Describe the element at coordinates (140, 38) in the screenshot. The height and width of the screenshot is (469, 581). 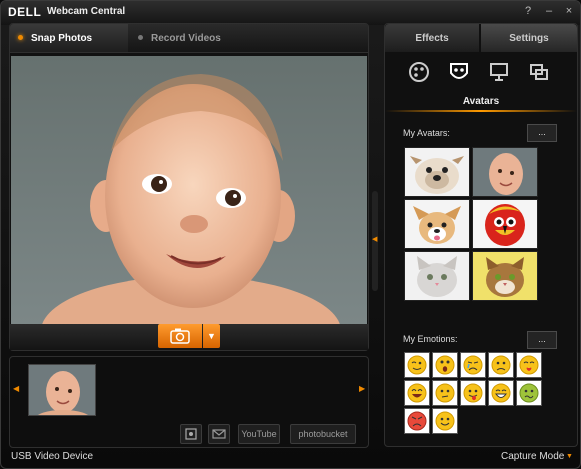
I see `inactive-indicator-icon` at that location.